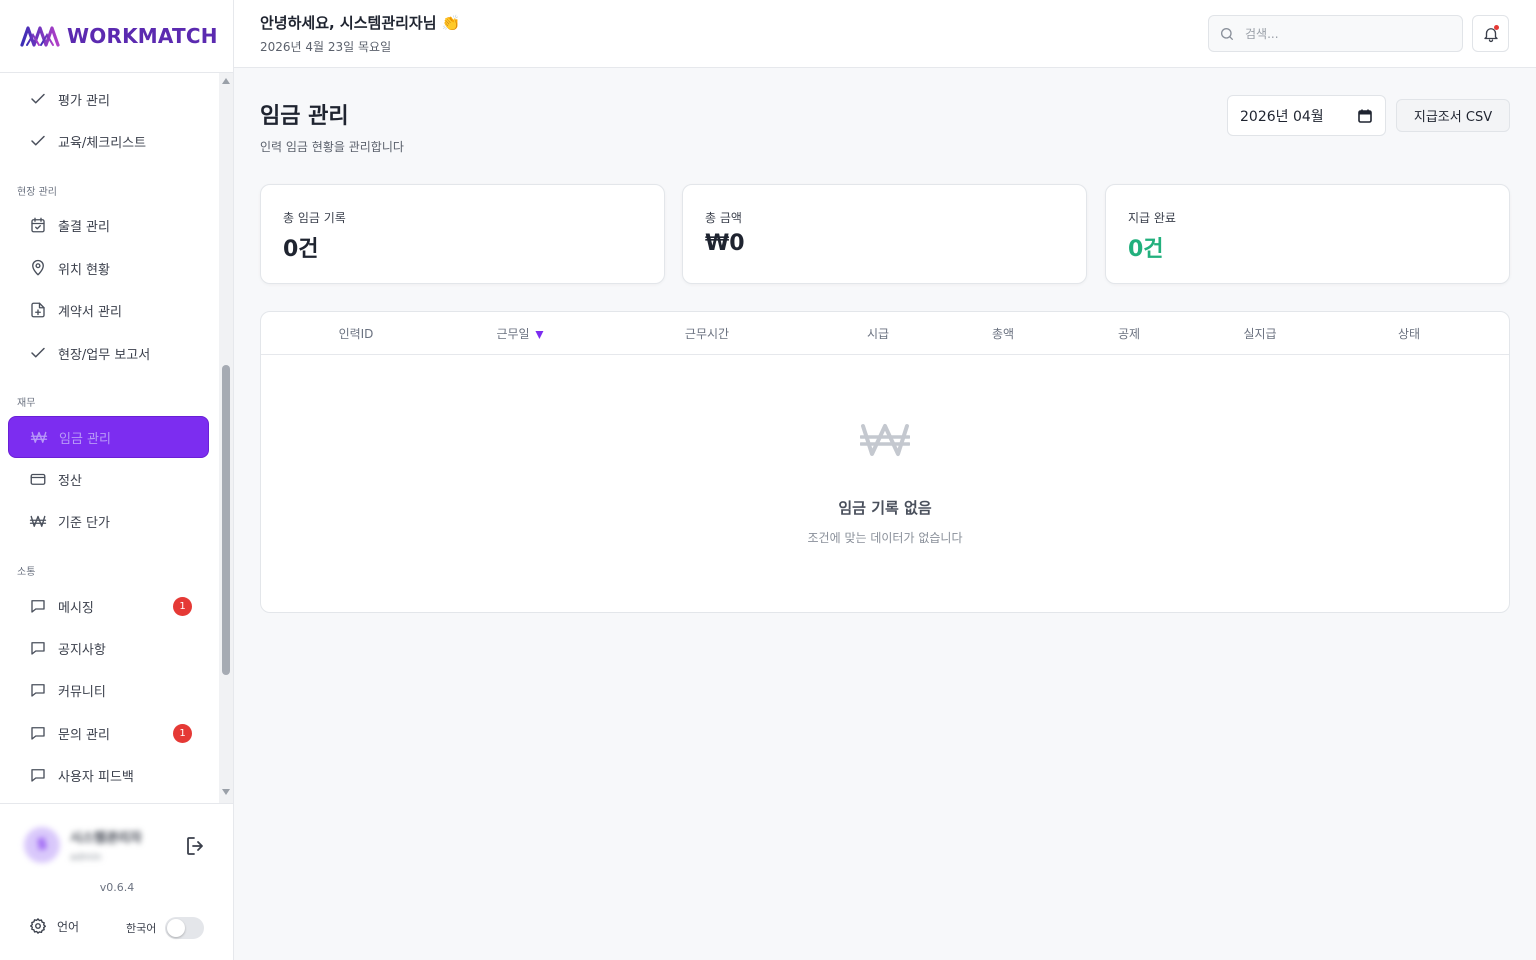 This screenshot has width=1536, height=960. I want to click on gear-icon, so click(38, 926).